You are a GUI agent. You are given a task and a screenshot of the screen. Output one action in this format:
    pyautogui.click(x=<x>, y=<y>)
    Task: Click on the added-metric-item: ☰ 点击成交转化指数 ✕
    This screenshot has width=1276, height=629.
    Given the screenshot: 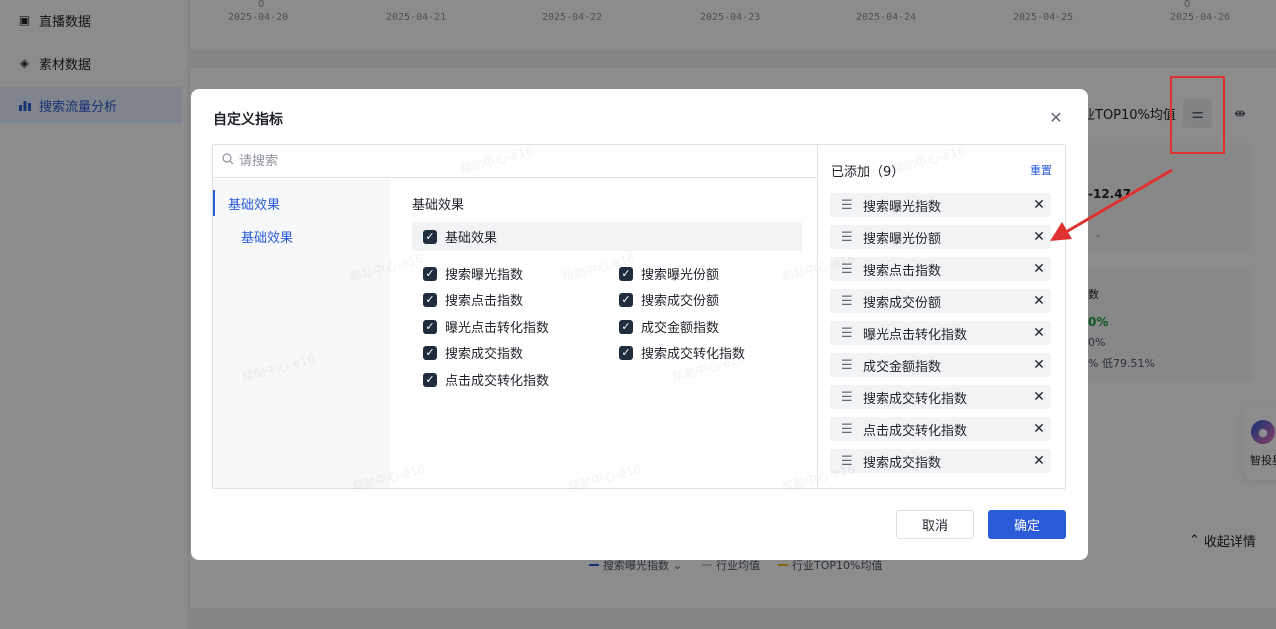 What is the action you would take?
    pyautogui.click(x=940, y=429)
    